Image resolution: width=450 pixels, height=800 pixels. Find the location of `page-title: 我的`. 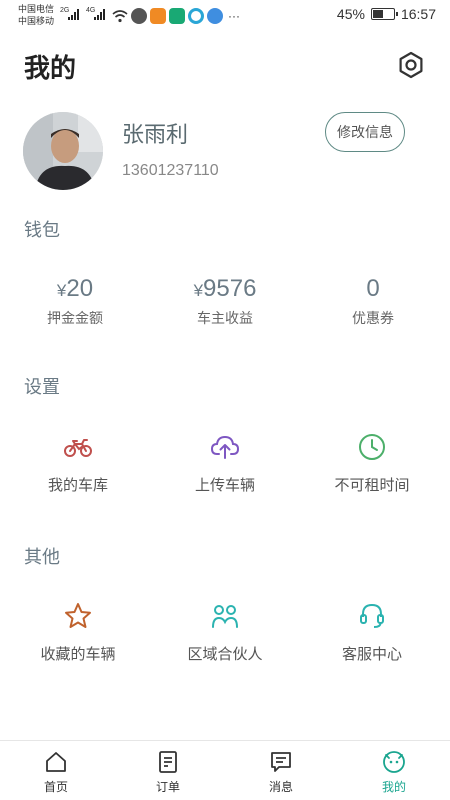

page-title: 我的 is located at coordinates (50, 68).